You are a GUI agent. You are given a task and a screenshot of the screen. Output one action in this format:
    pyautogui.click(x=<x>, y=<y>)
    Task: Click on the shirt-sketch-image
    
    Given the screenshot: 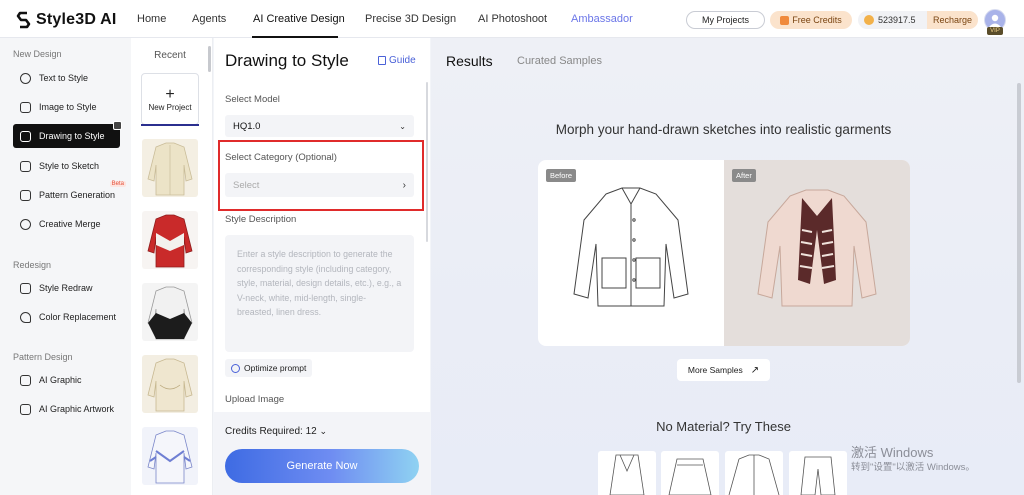 What is the action you would take?
    pyautogui.click(x=631, y=247)
    